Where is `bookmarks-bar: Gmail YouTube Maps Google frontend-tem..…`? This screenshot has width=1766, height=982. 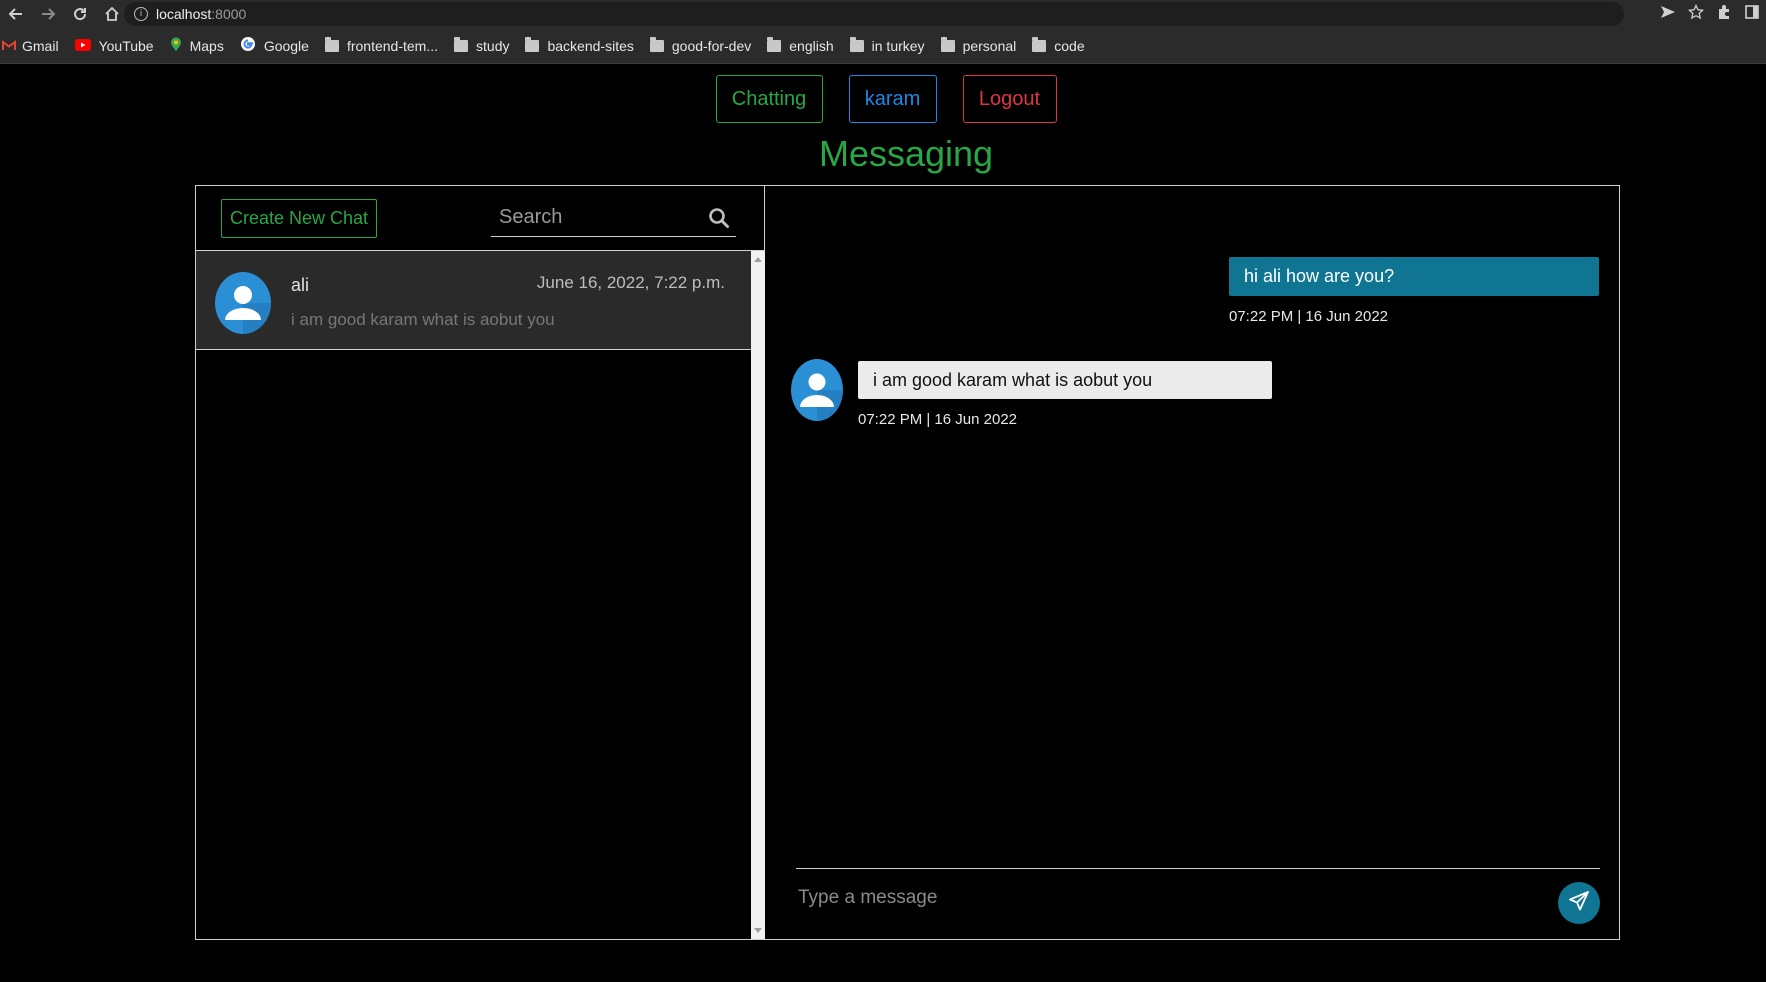
bookmarks-bar: Gmail YouTube Maps Google frontend-tem..… is located at coordinates (883, 46).